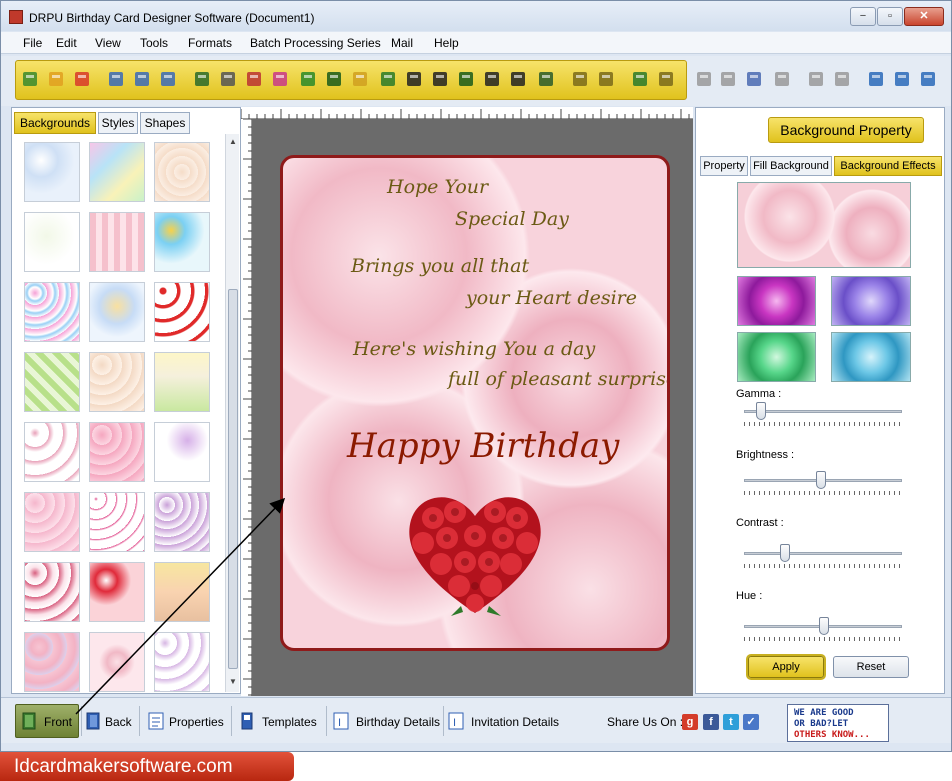 The height and width of the screenshot is (781, 952). What do you see at coordinates (228, 79) in the screenshot?
I see `print-button` at bounding box center [228, 79].